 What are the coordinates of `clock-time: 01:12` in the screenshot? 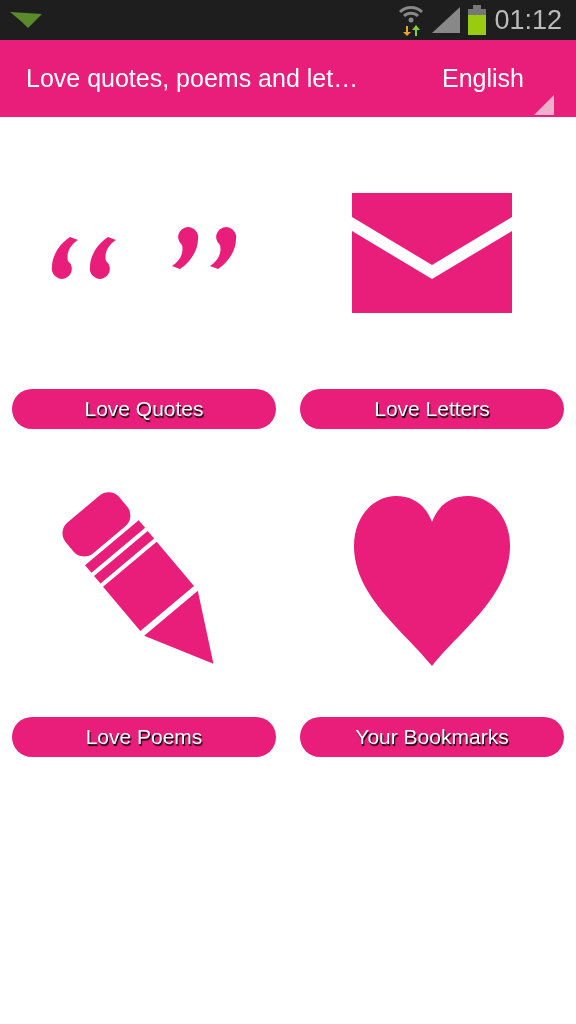 It's located at (528, 20).